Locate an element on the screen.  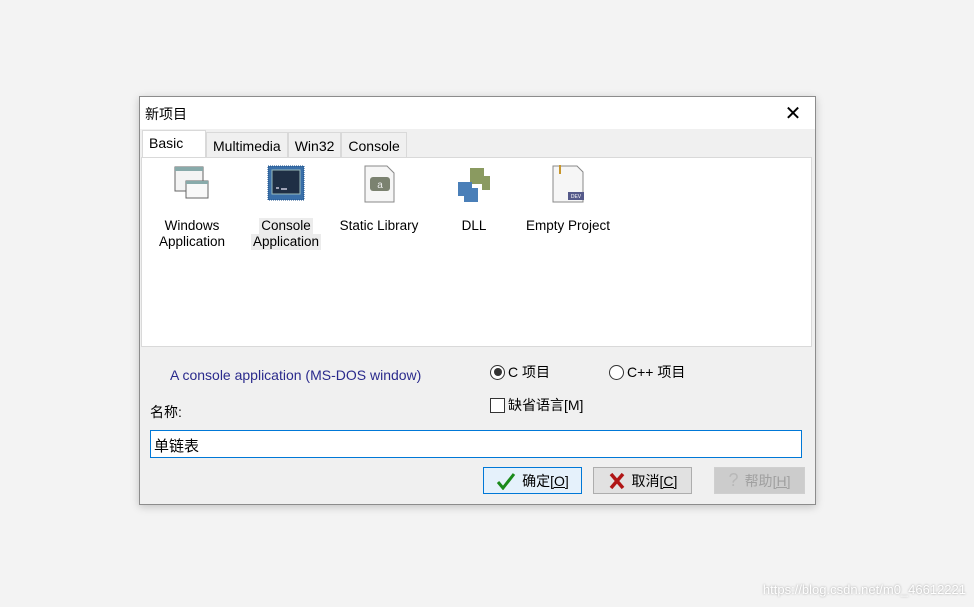
windows-app-icon is located at coordinates (191, 182).